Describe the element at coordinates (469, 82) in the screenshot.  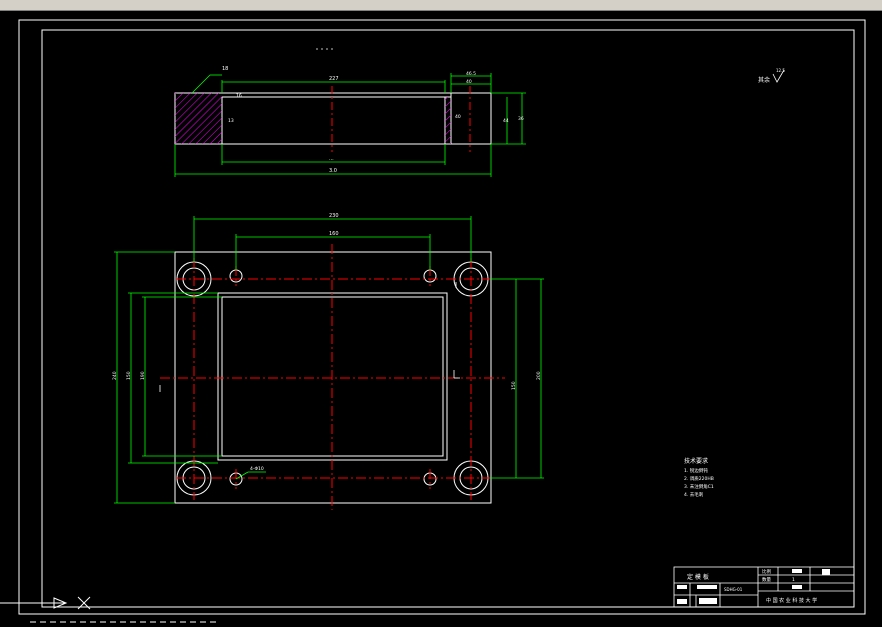
I see `dim-right-width-b: 40` at that location.